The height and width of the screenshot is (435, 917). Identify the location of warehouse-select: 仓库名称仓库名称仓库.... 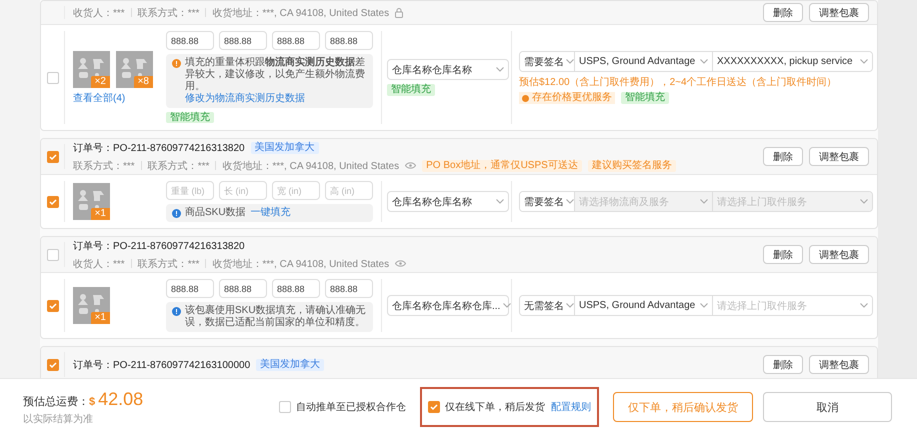
(448, 305).